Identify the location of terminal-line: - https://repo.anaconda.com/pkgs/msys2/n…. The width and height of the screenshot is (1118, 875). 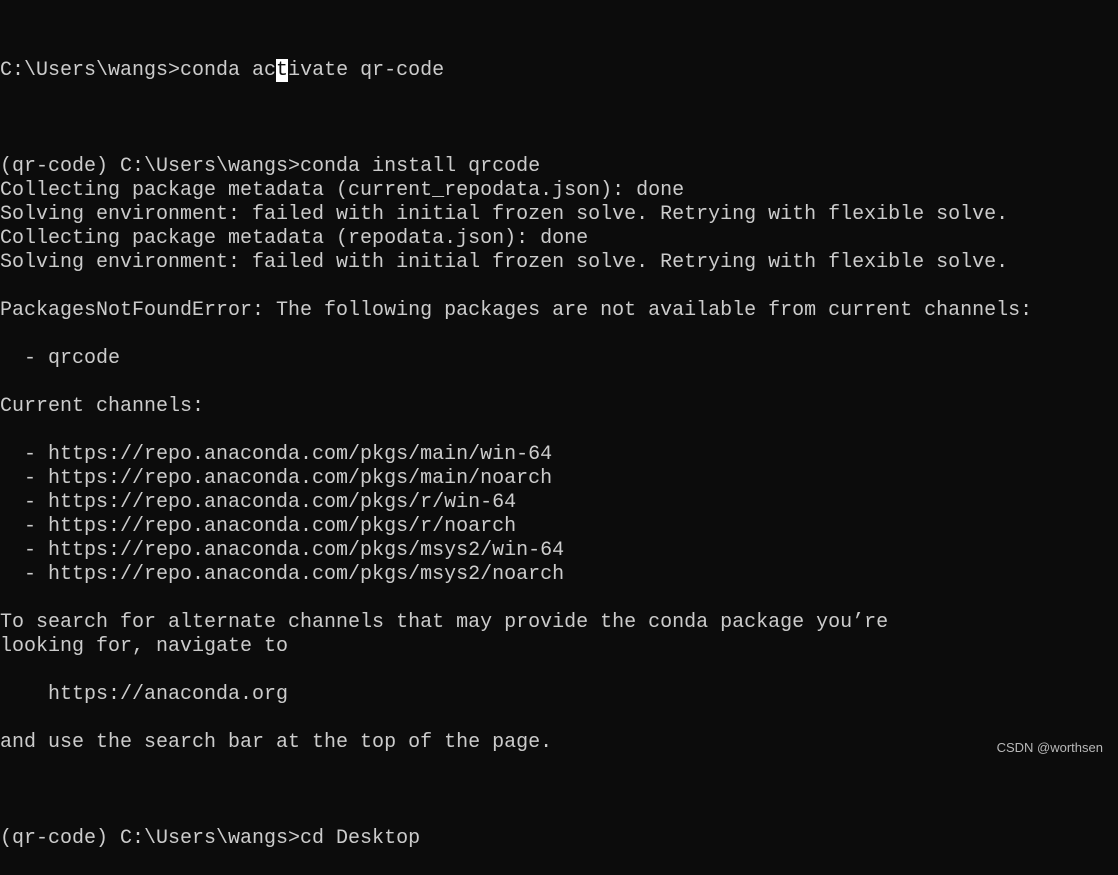
(282, 574).